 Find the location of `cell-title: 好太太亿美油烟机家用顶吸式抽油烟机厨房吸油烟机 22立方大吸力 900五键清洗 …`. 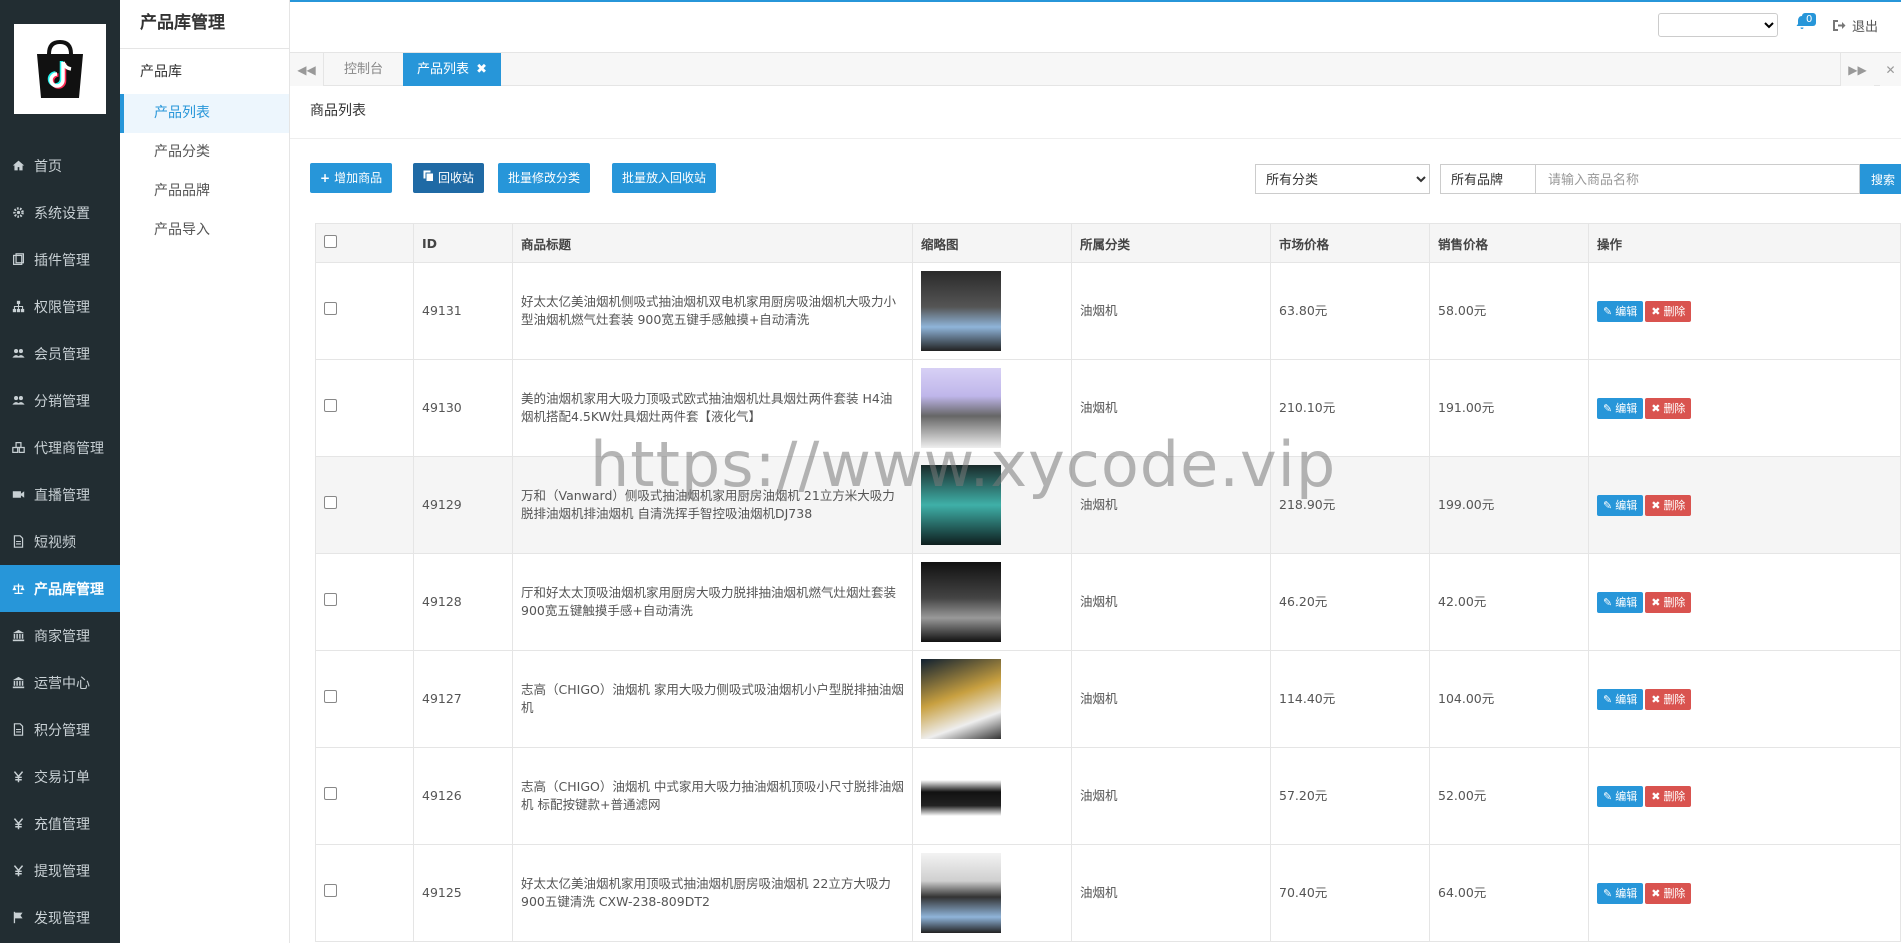

cell-title: 好太太亿美油烟机家用顶吸式抽油烟机厨房吸油烟机 22立方大吸力 900五键清洗 … is located at coordinates (712, 893).